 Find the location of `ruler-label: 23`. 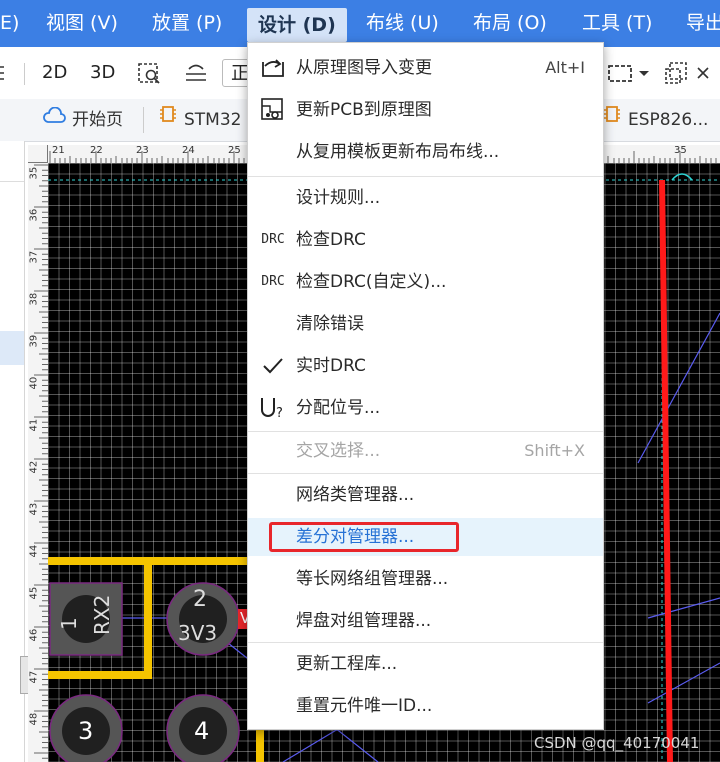

ruler-label: 23 is located at coordinates (142, 150).